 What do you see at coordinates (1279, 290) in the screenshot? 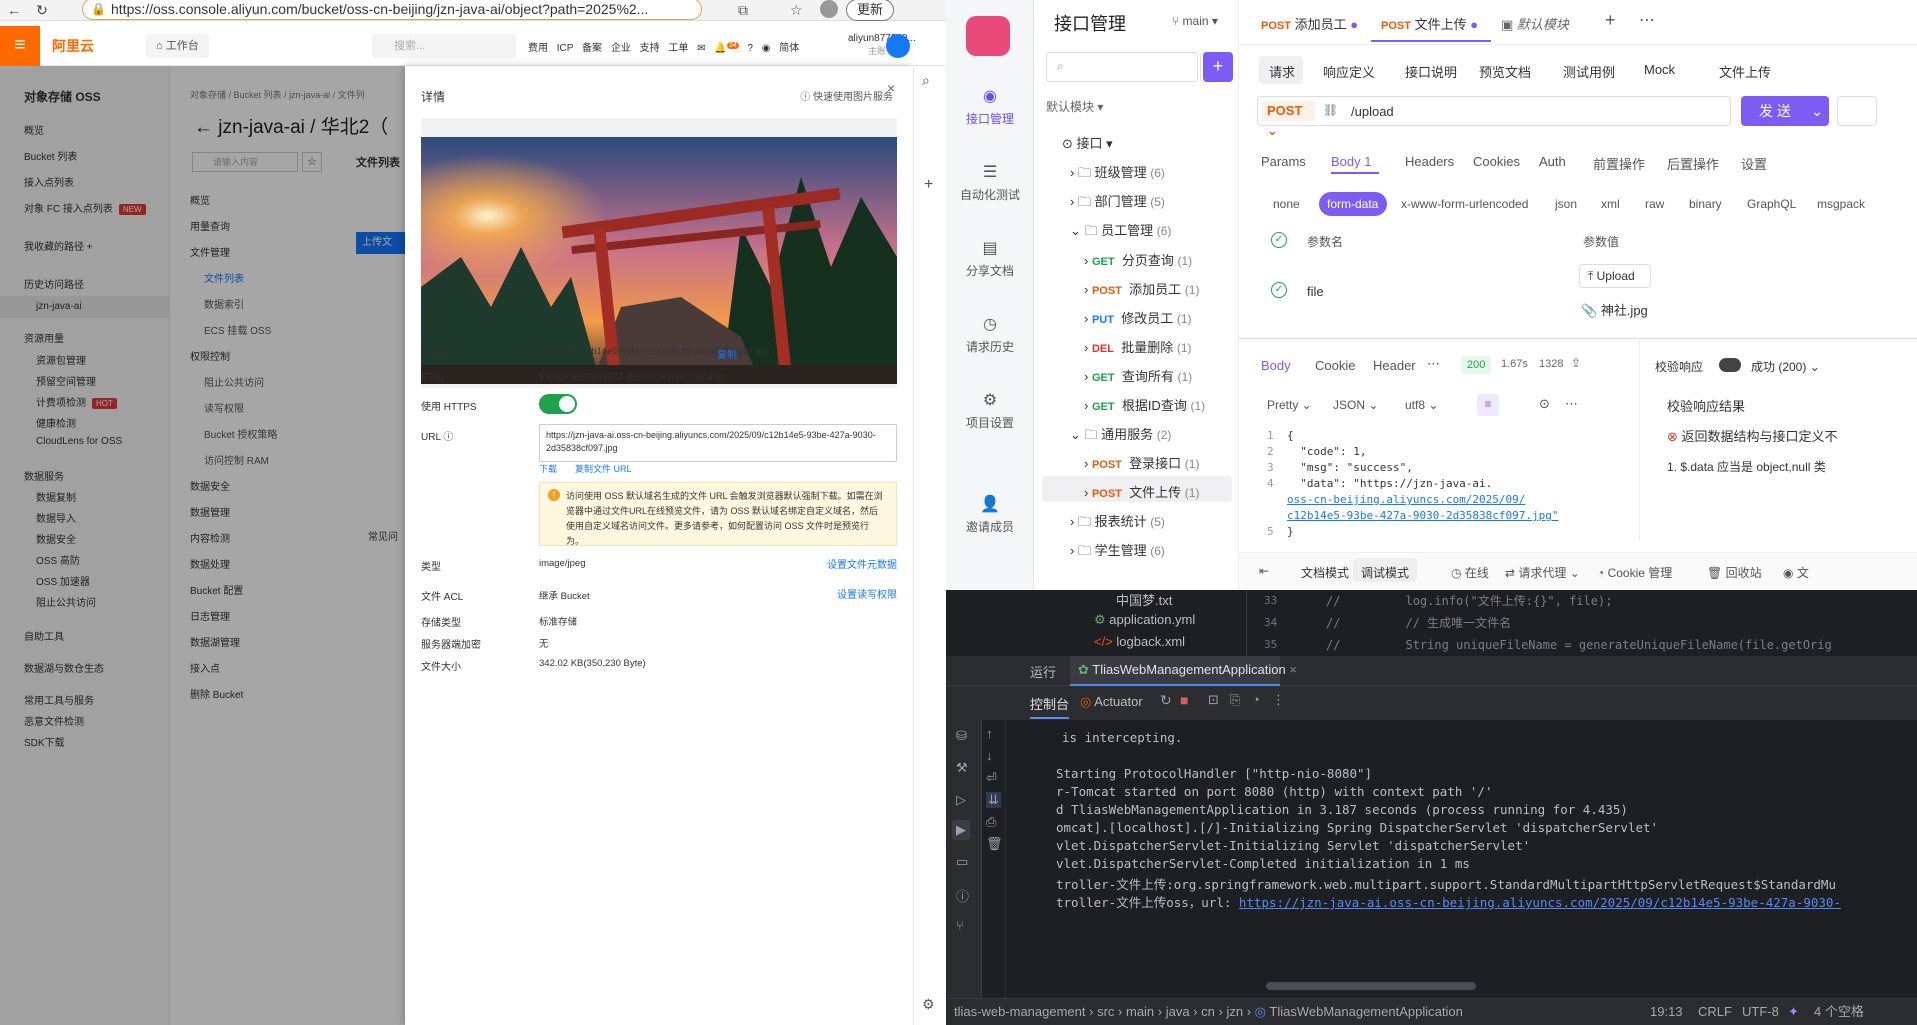
I see `check-icon: ✓` at bounding box center [1279, 290].